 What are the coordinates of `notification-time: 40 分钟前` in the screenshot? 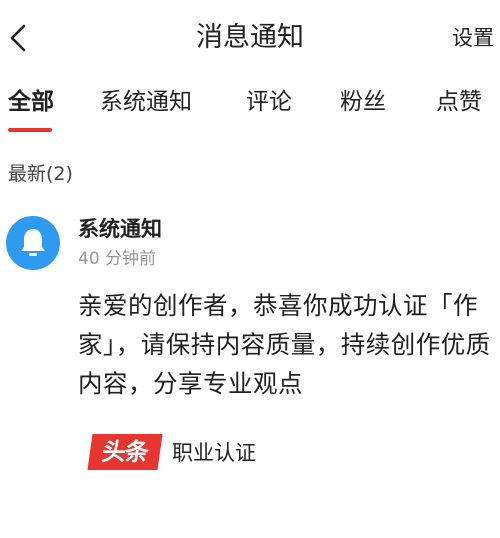 It's located at (117, 259).